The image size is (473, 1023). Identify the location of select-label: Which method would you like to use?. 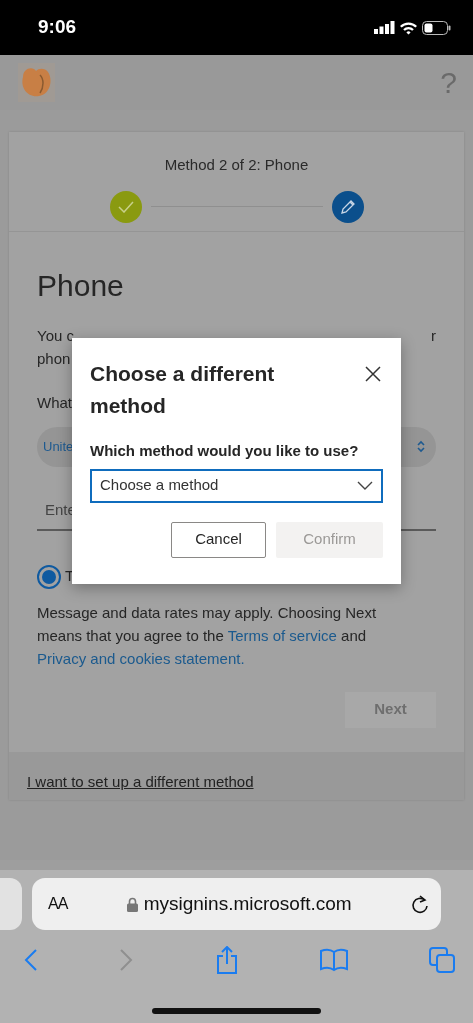
(225, 451).